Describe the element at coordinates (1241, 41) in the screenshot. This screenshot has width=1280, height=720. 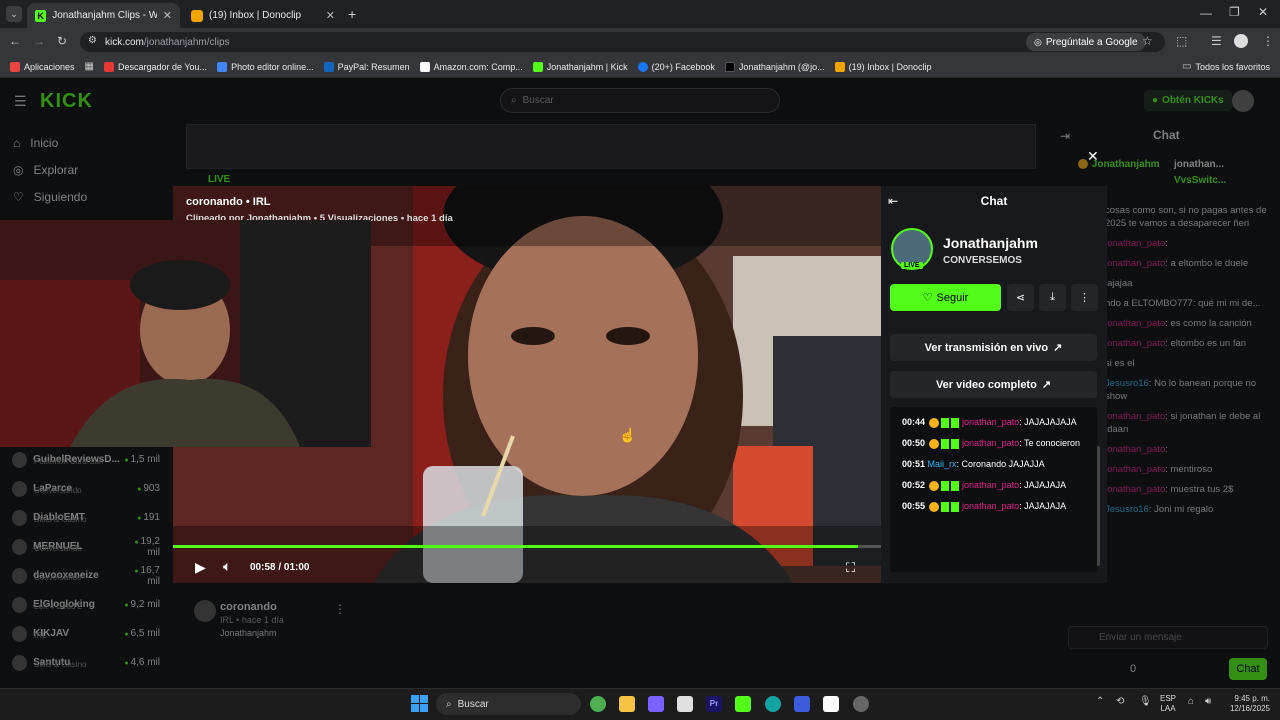
I see `profile-avatar` at that location.